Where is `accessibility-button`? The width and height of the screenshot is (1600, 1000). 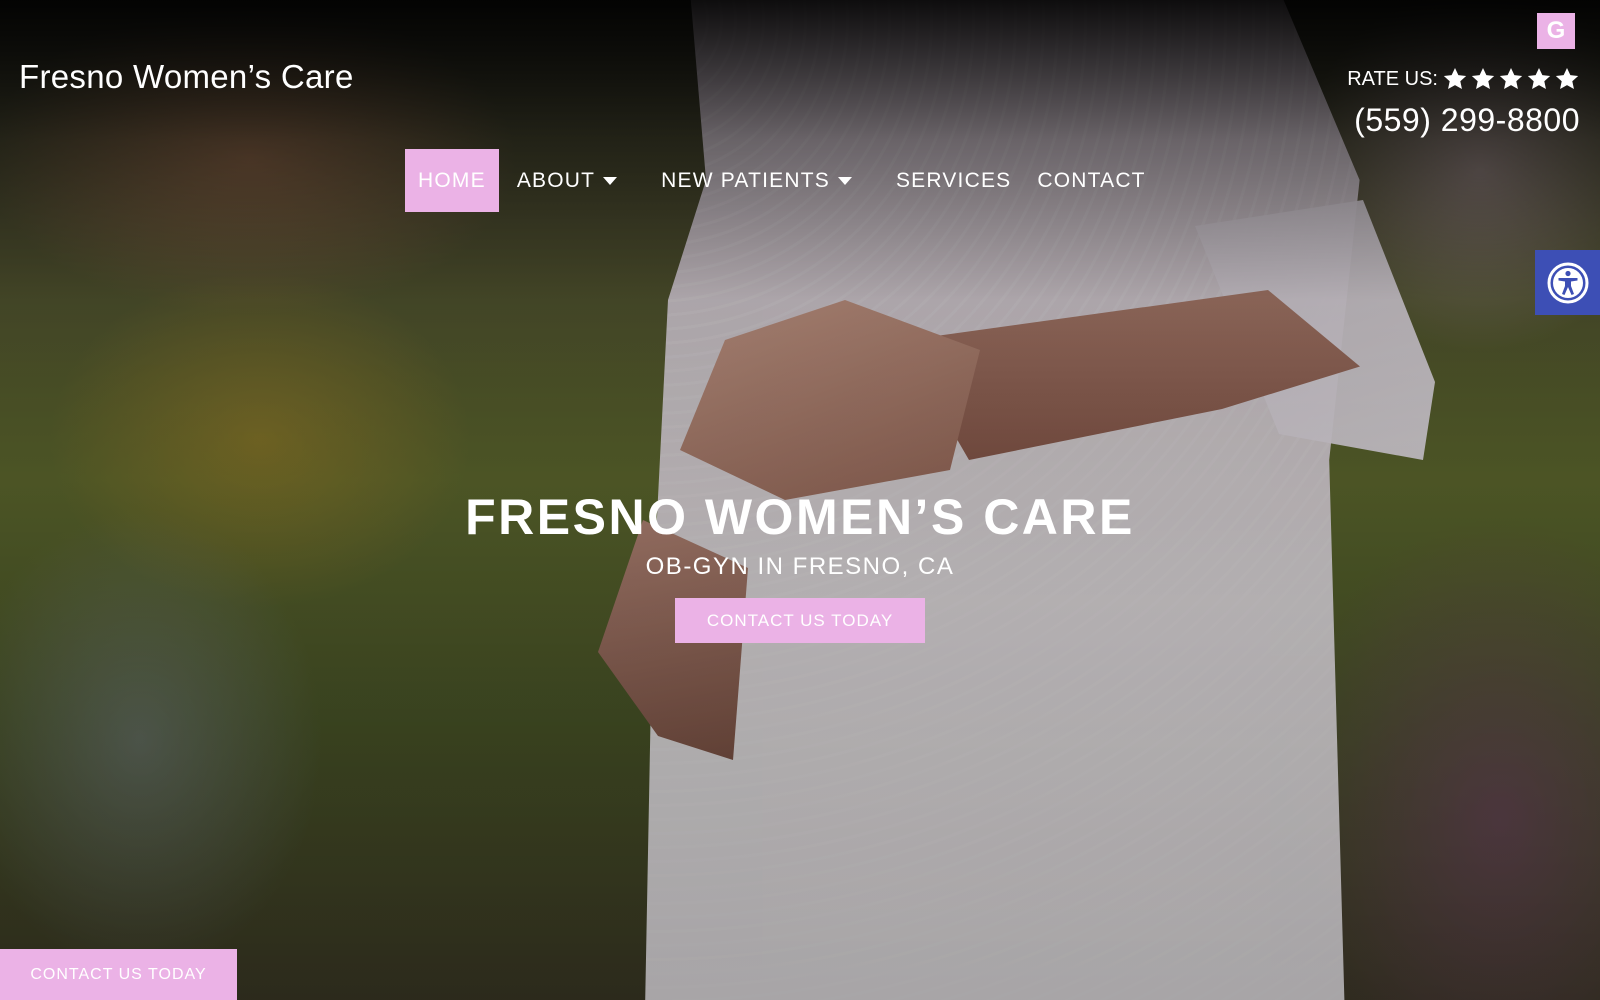
accessibility-button is located at coordinates (1567, 282).